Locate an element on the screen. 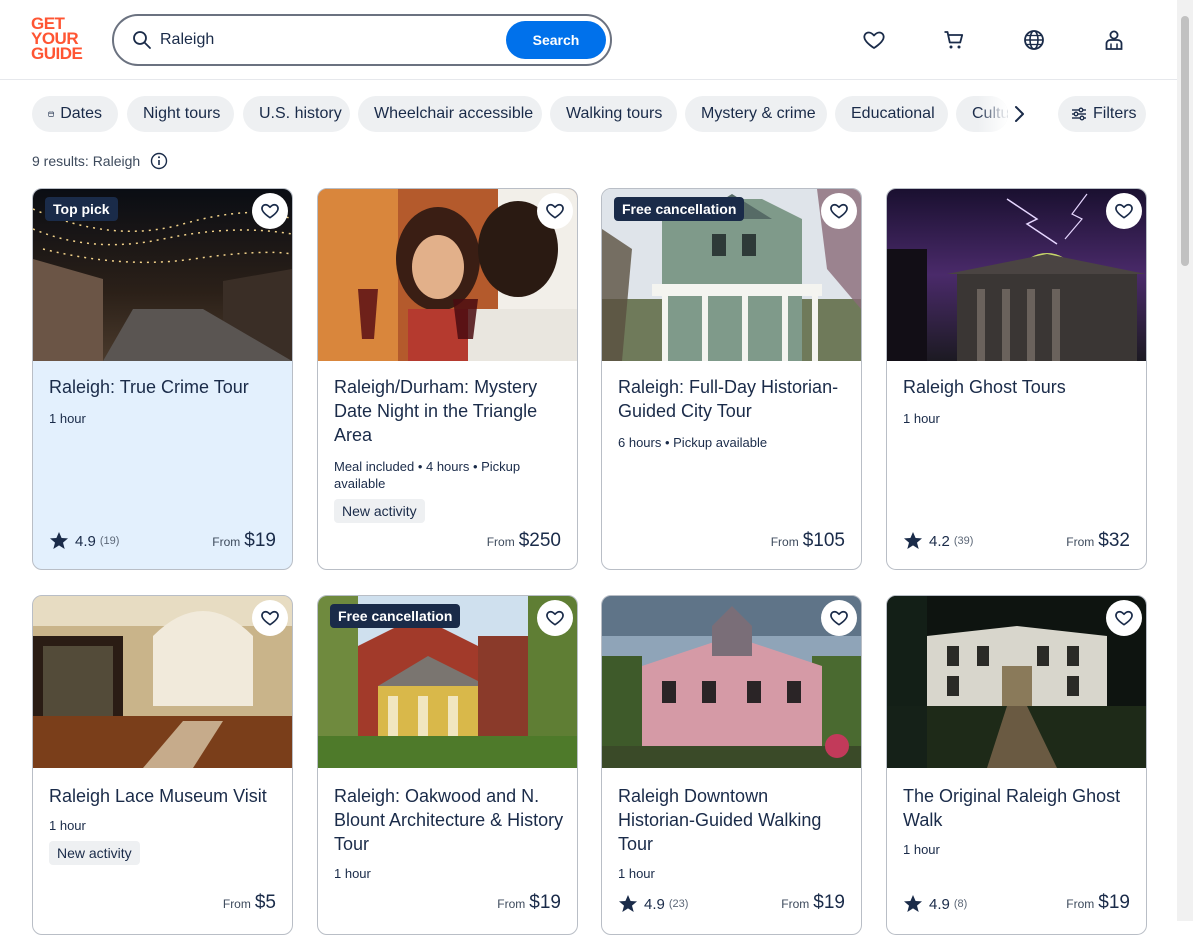 This screenshot has width=1193, height=935. info-icon is located at coordinates (159, 161).